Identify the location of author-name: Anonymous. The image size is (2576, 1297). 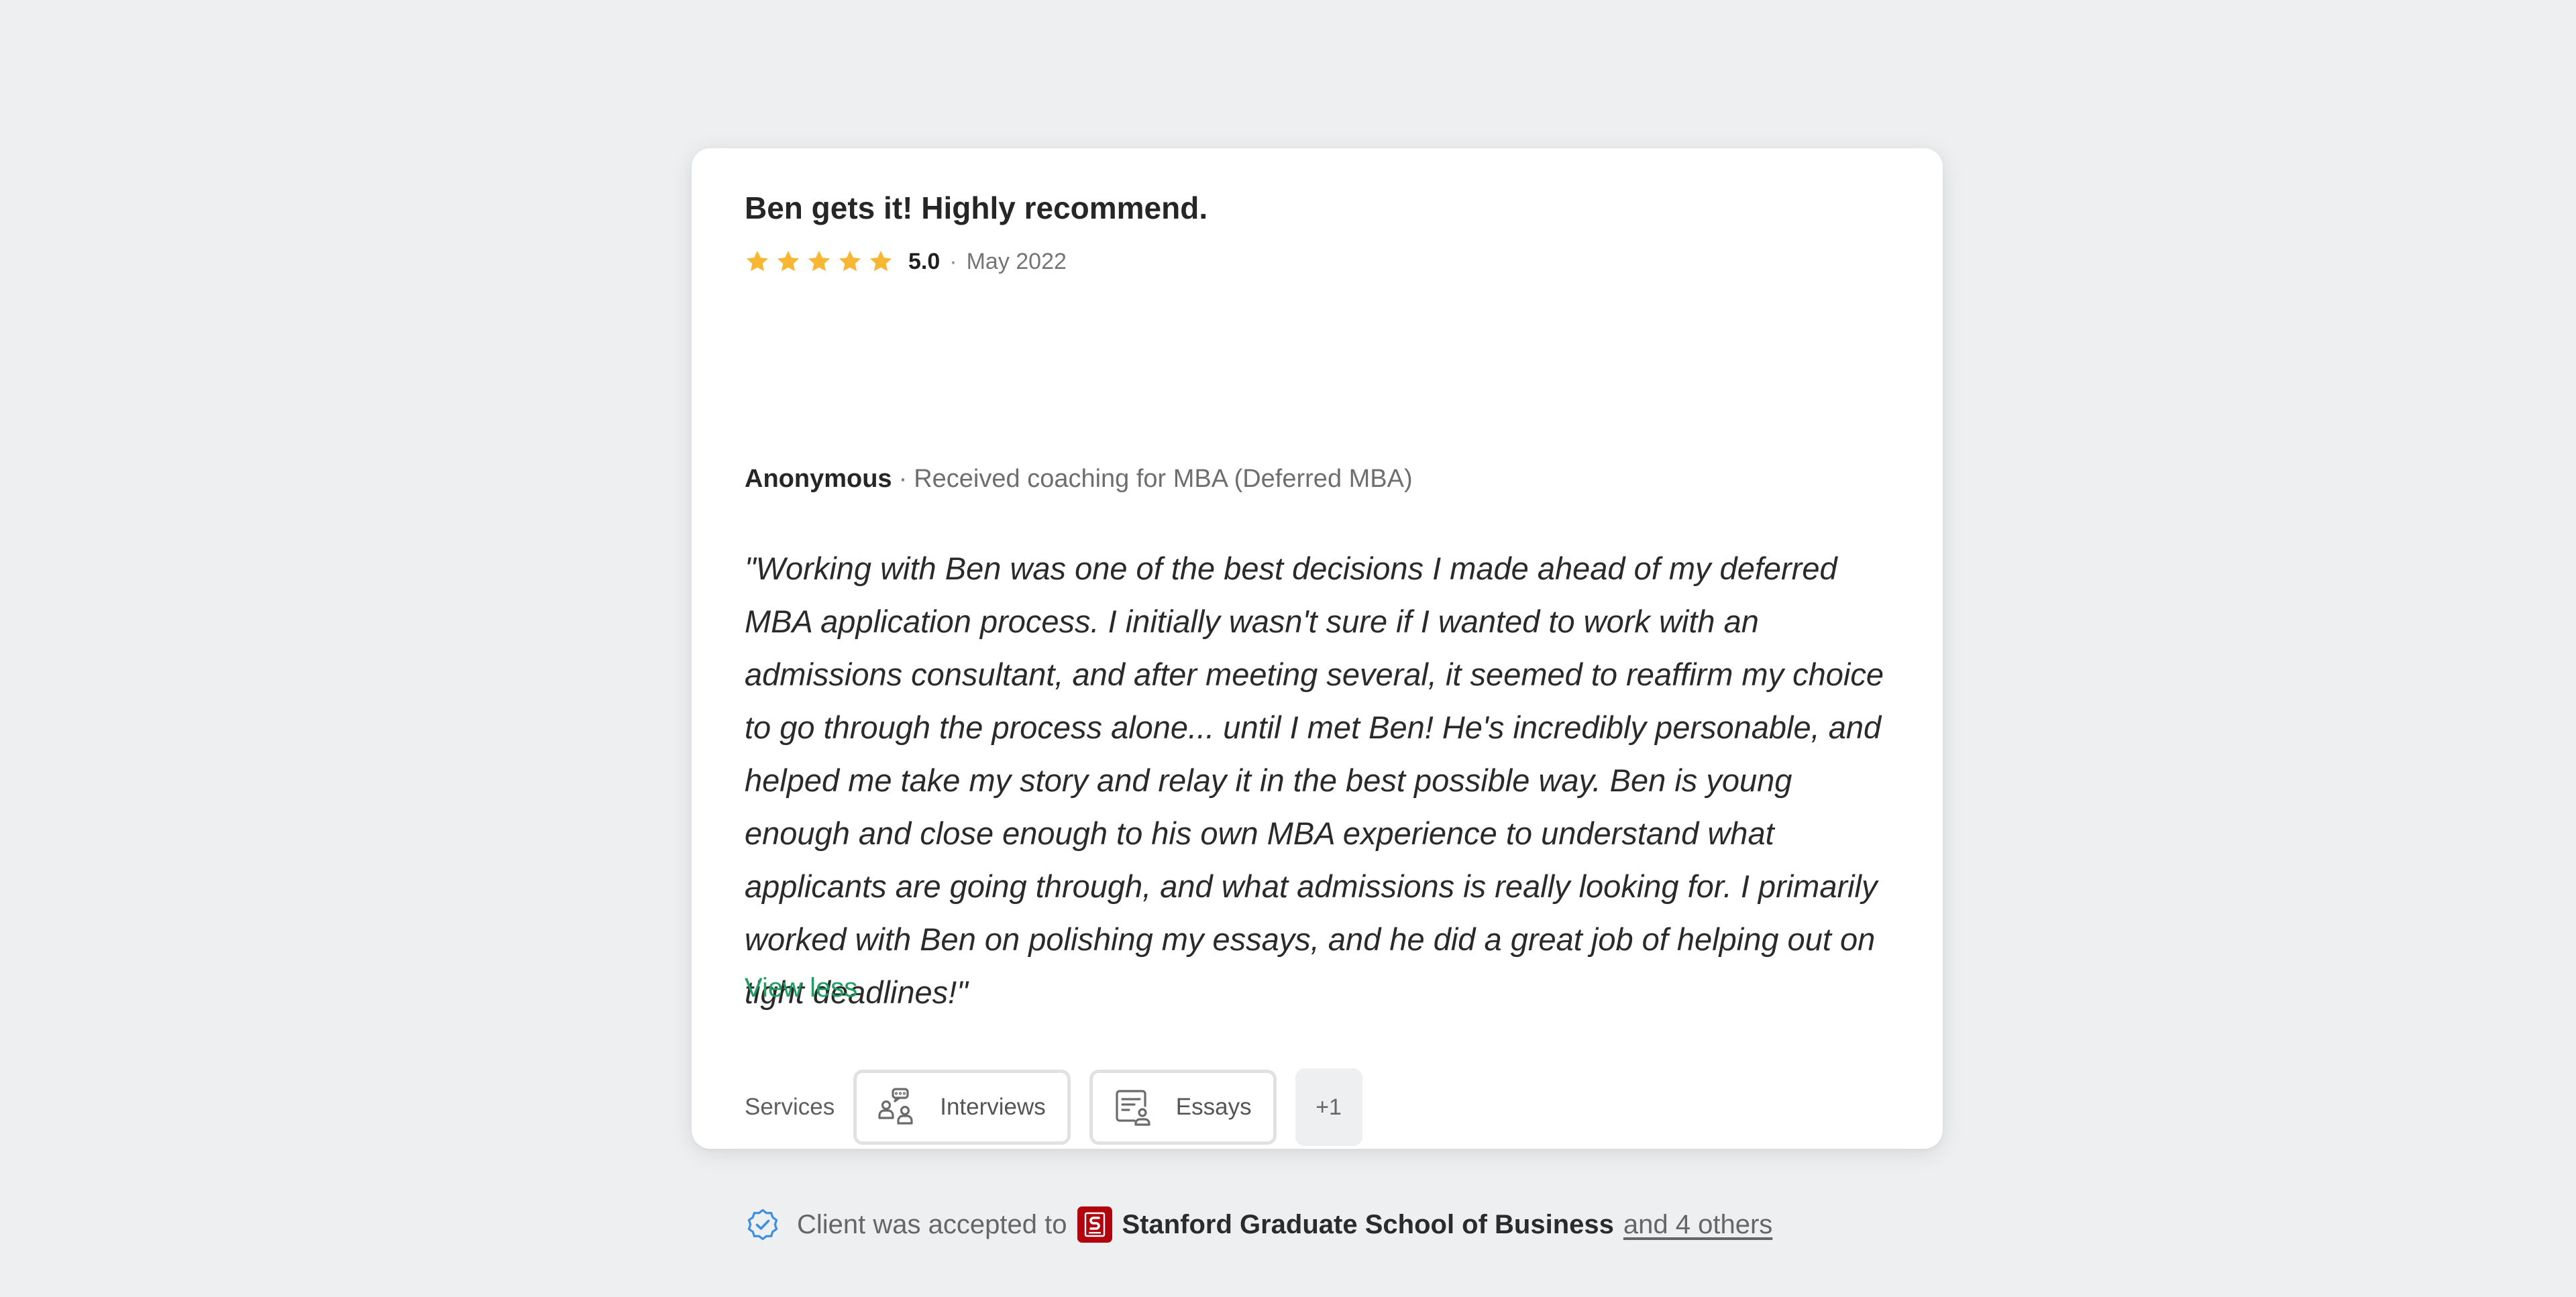
(818, 479).